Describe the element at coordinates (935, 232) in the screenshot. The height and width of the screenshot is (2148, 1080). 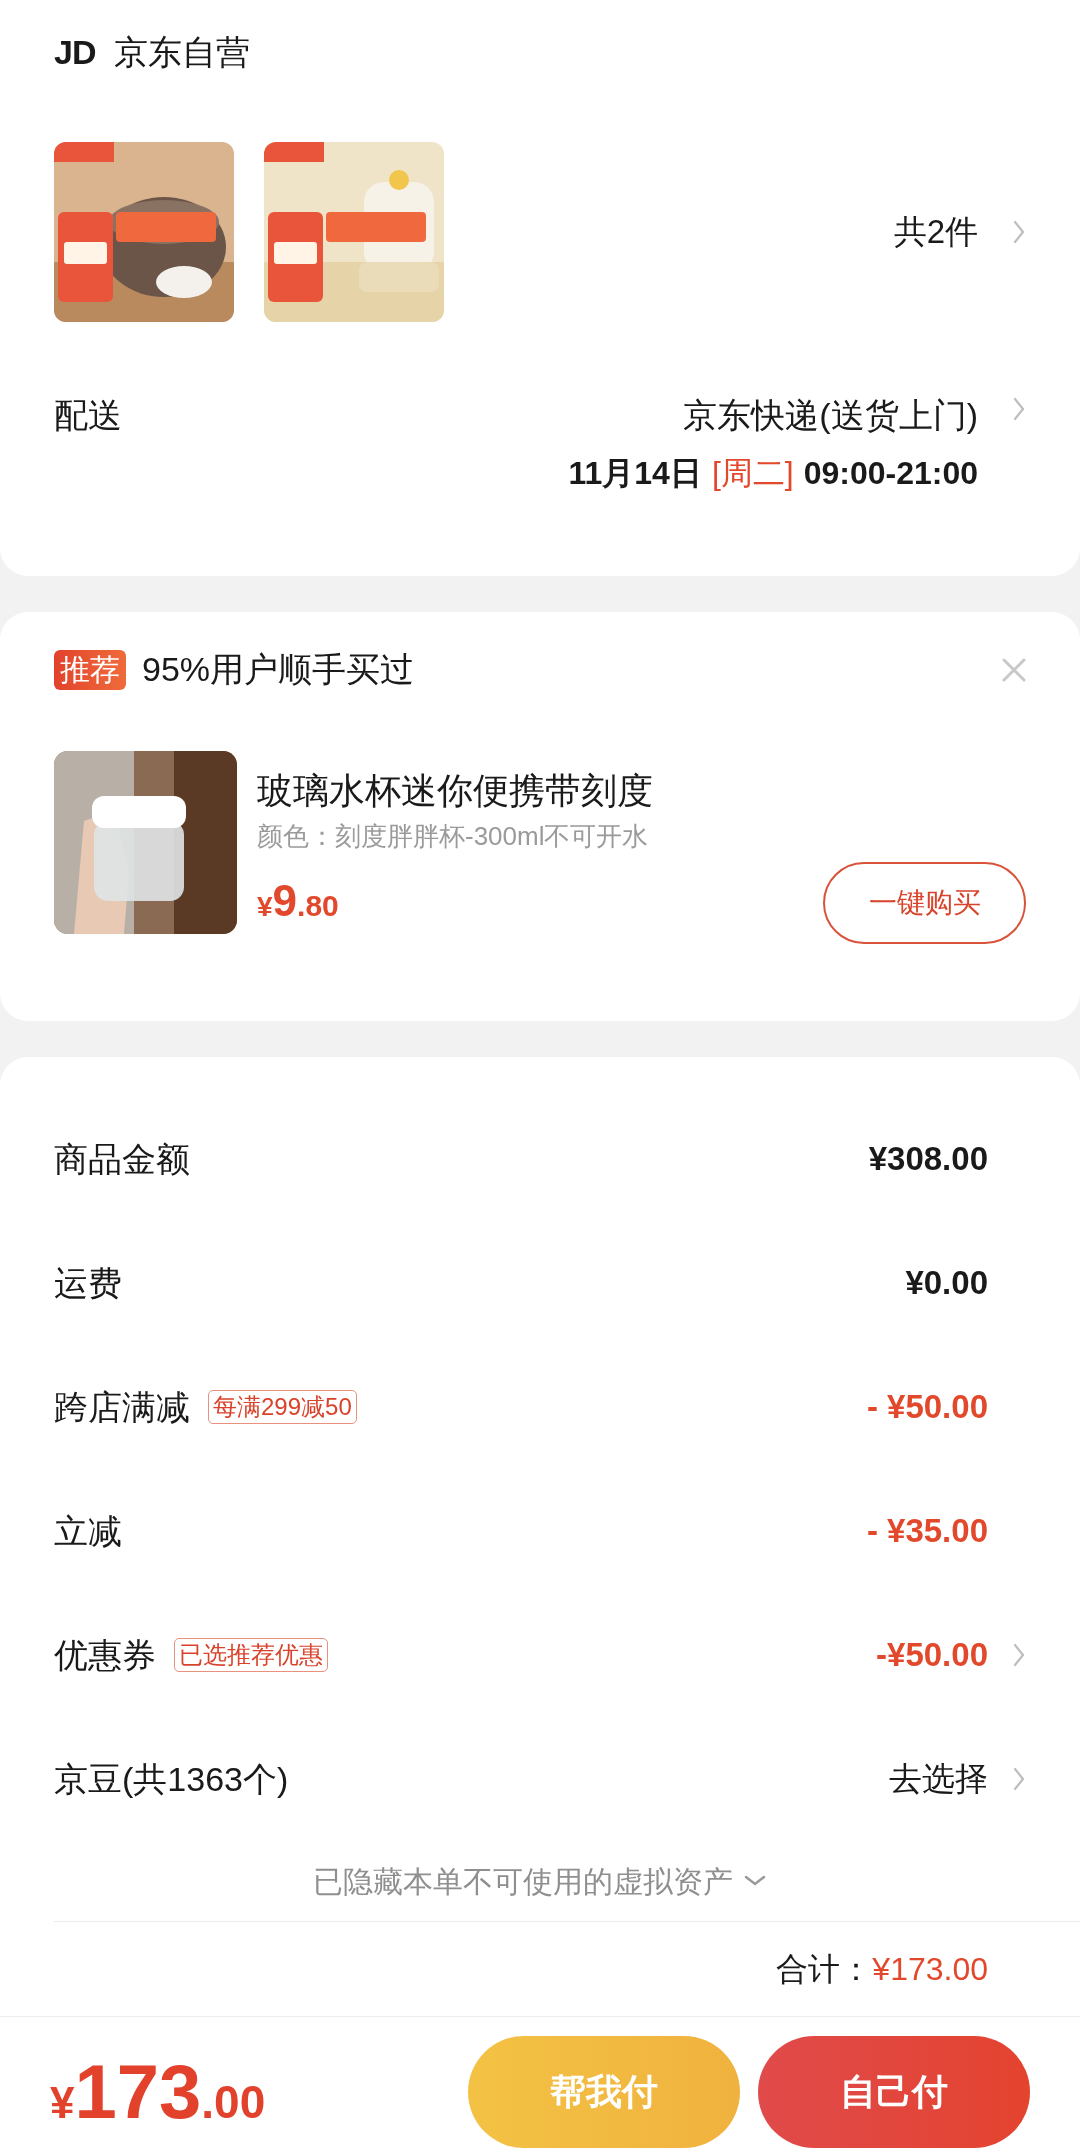
I see `item-count: 共2件` at that location.